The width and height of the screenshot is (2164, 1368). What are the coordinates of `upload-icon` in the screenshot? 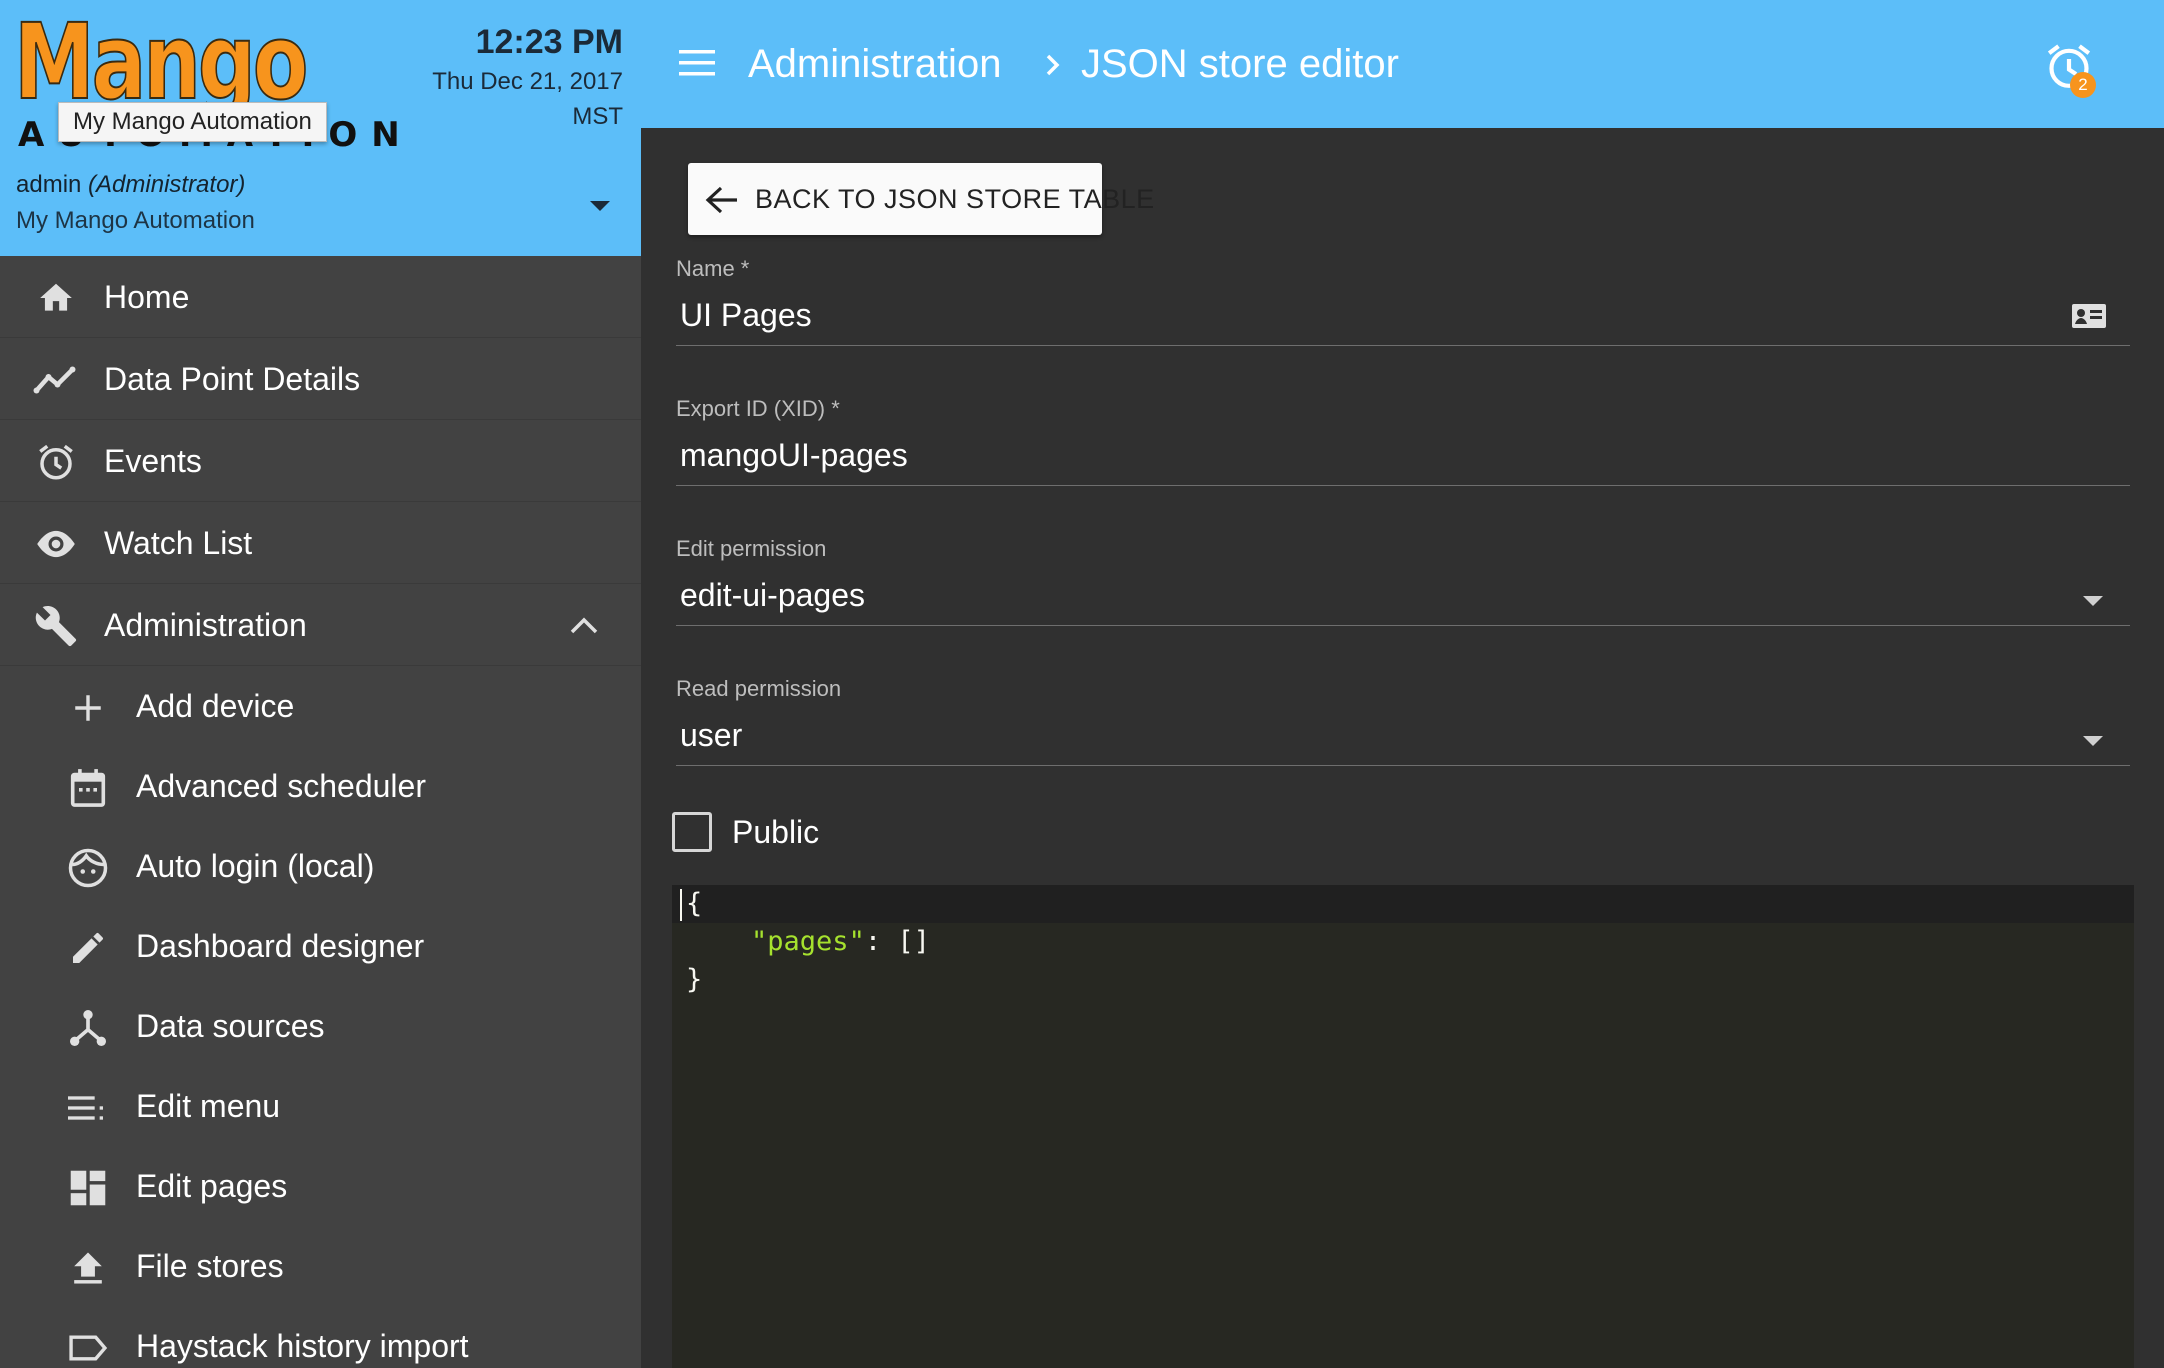 It's located at (88, 1268).